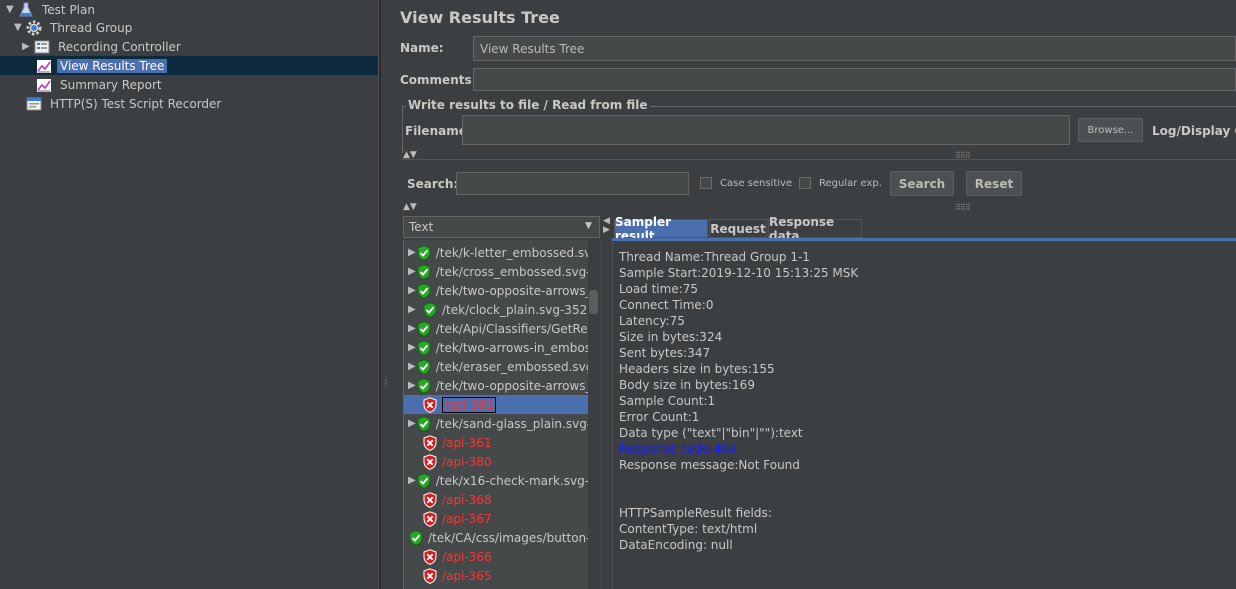 The height and width of the screenshot is (589, 1236). I want to click on regular-exp-checkbox, so click(805, 183).